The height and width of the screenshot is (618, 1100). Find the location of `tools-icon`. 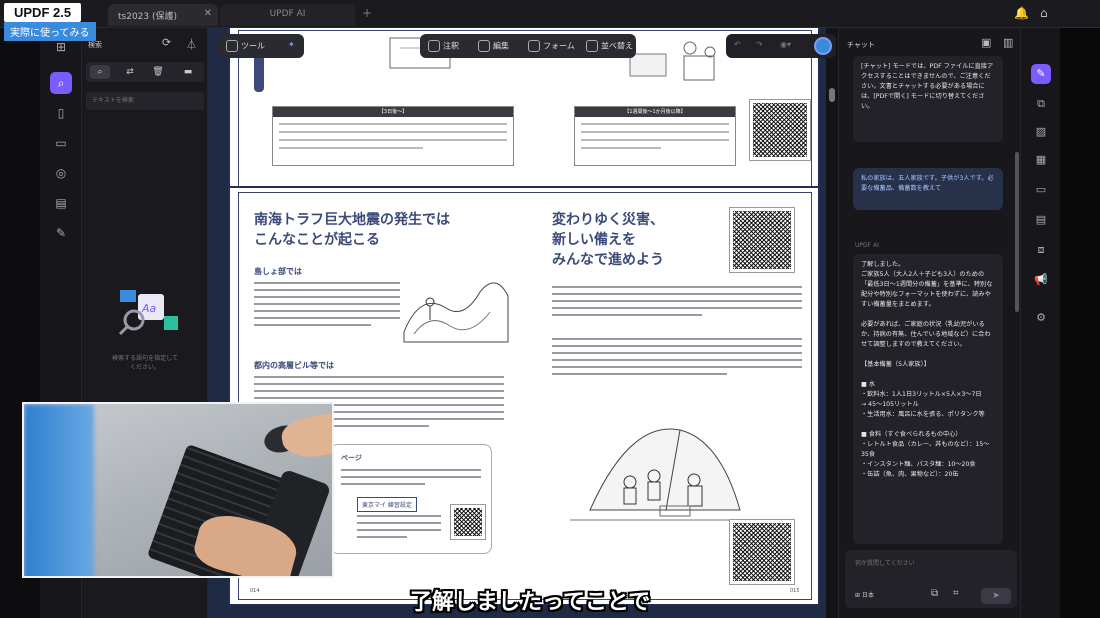

tools-icon is located at coordinates (232, 46).